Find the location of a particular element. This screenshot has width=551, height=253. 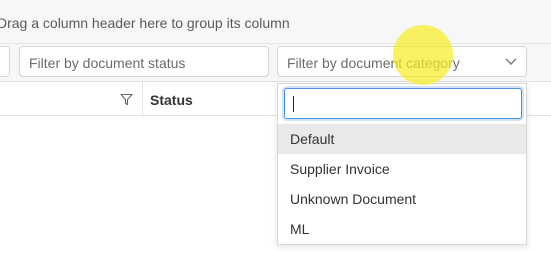

text-caret is located at coordinates (293, 104).